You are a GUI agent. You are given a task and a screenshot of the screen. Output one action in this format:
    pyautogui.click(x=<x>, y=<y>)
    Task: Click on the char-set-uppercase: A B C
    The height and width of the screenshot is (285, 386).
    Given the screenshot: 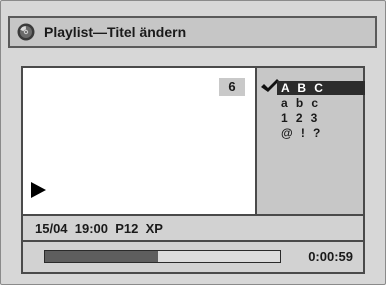 What is the action you would take?
    pyautogui.click(x=321, y=88)
    